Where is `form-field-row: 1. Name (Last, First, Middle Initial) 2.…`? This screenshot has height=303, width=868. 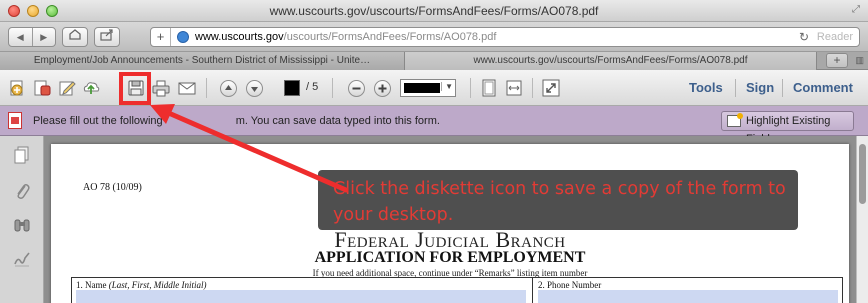
form-field-row: 1. Name (Last, First, Middle Initial) 2.… is located at coordinates (457, 290).